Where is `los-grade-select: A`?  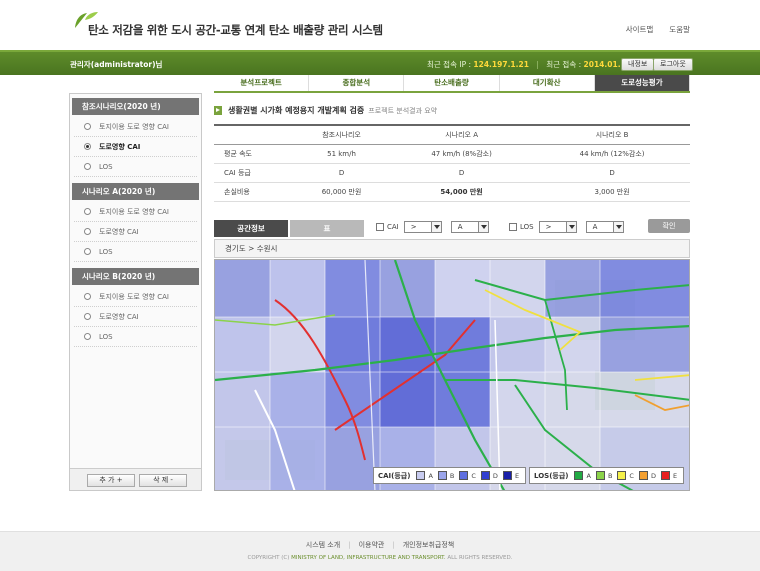 los-grade-select: A is located at coordinates (604, 227).